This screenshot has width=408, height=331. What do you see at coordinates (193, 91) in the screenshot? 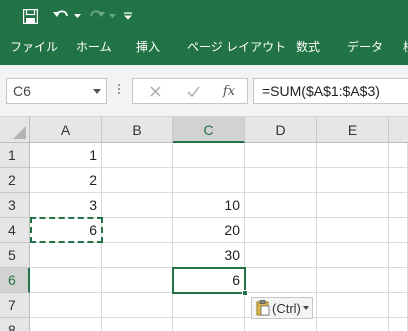
I see `enter-check-icon` at bounding box center [193, 91].